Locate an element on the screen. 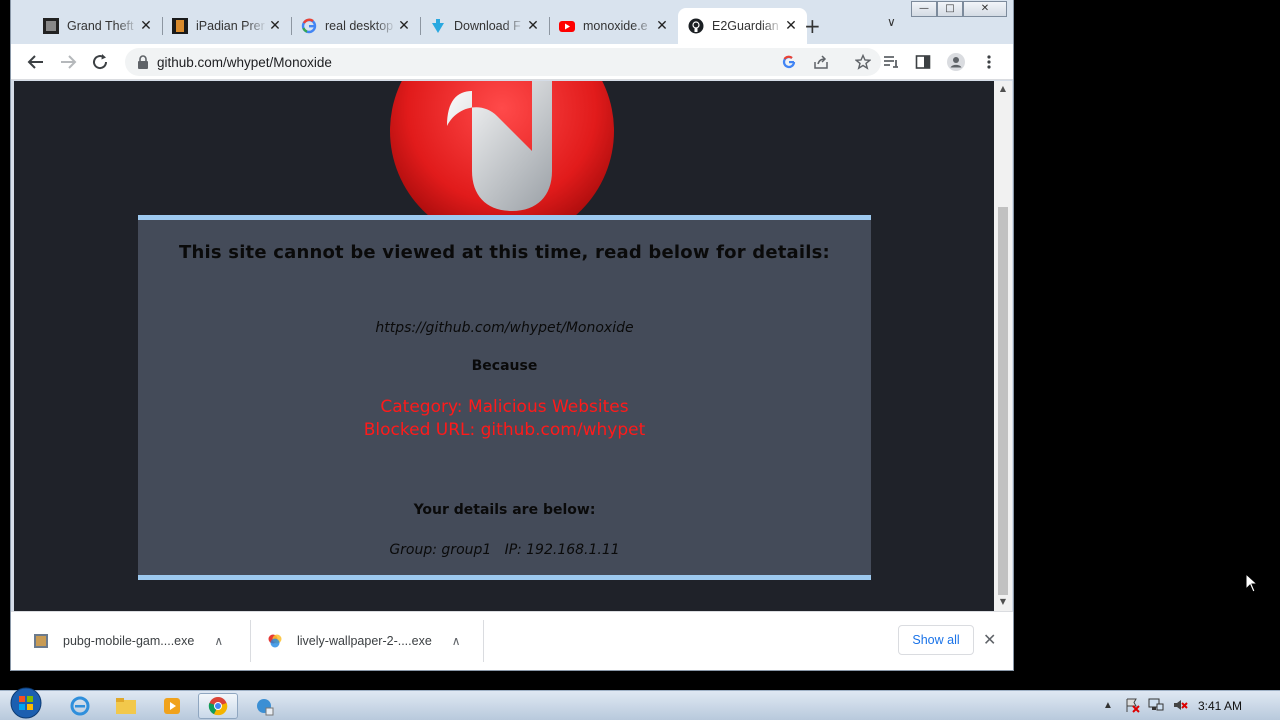  block-category: Category: Malicious Websites is located at coordinates (504, 407).